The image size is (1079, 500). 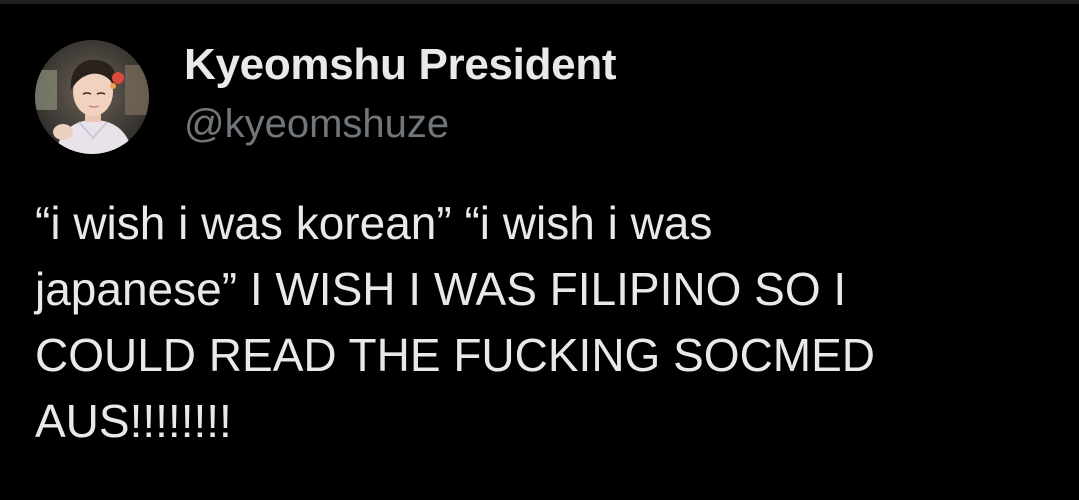 What do you see at coordinates (455, 355) in the screenshot?
I see `tweet-text-line: COULD READ THE FUCKING SOCMED` at bounding box center [455, 355].